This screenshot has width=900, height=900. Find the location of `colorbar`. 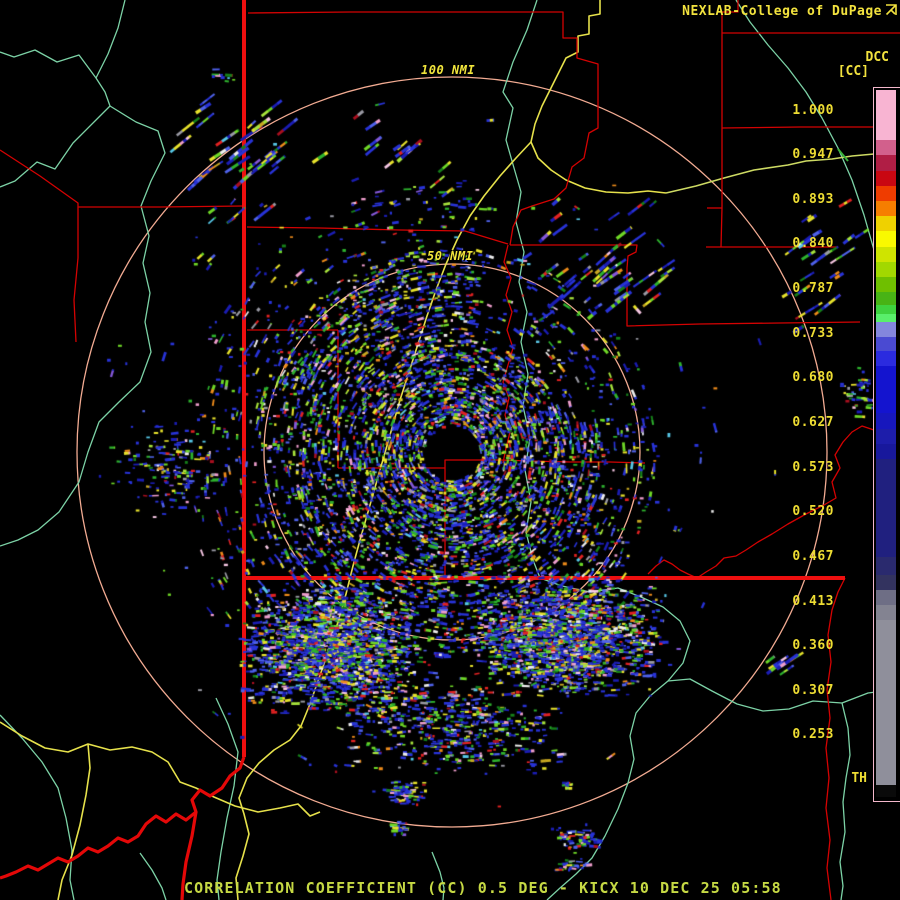

colorbar is located at coordinates (886, 444).